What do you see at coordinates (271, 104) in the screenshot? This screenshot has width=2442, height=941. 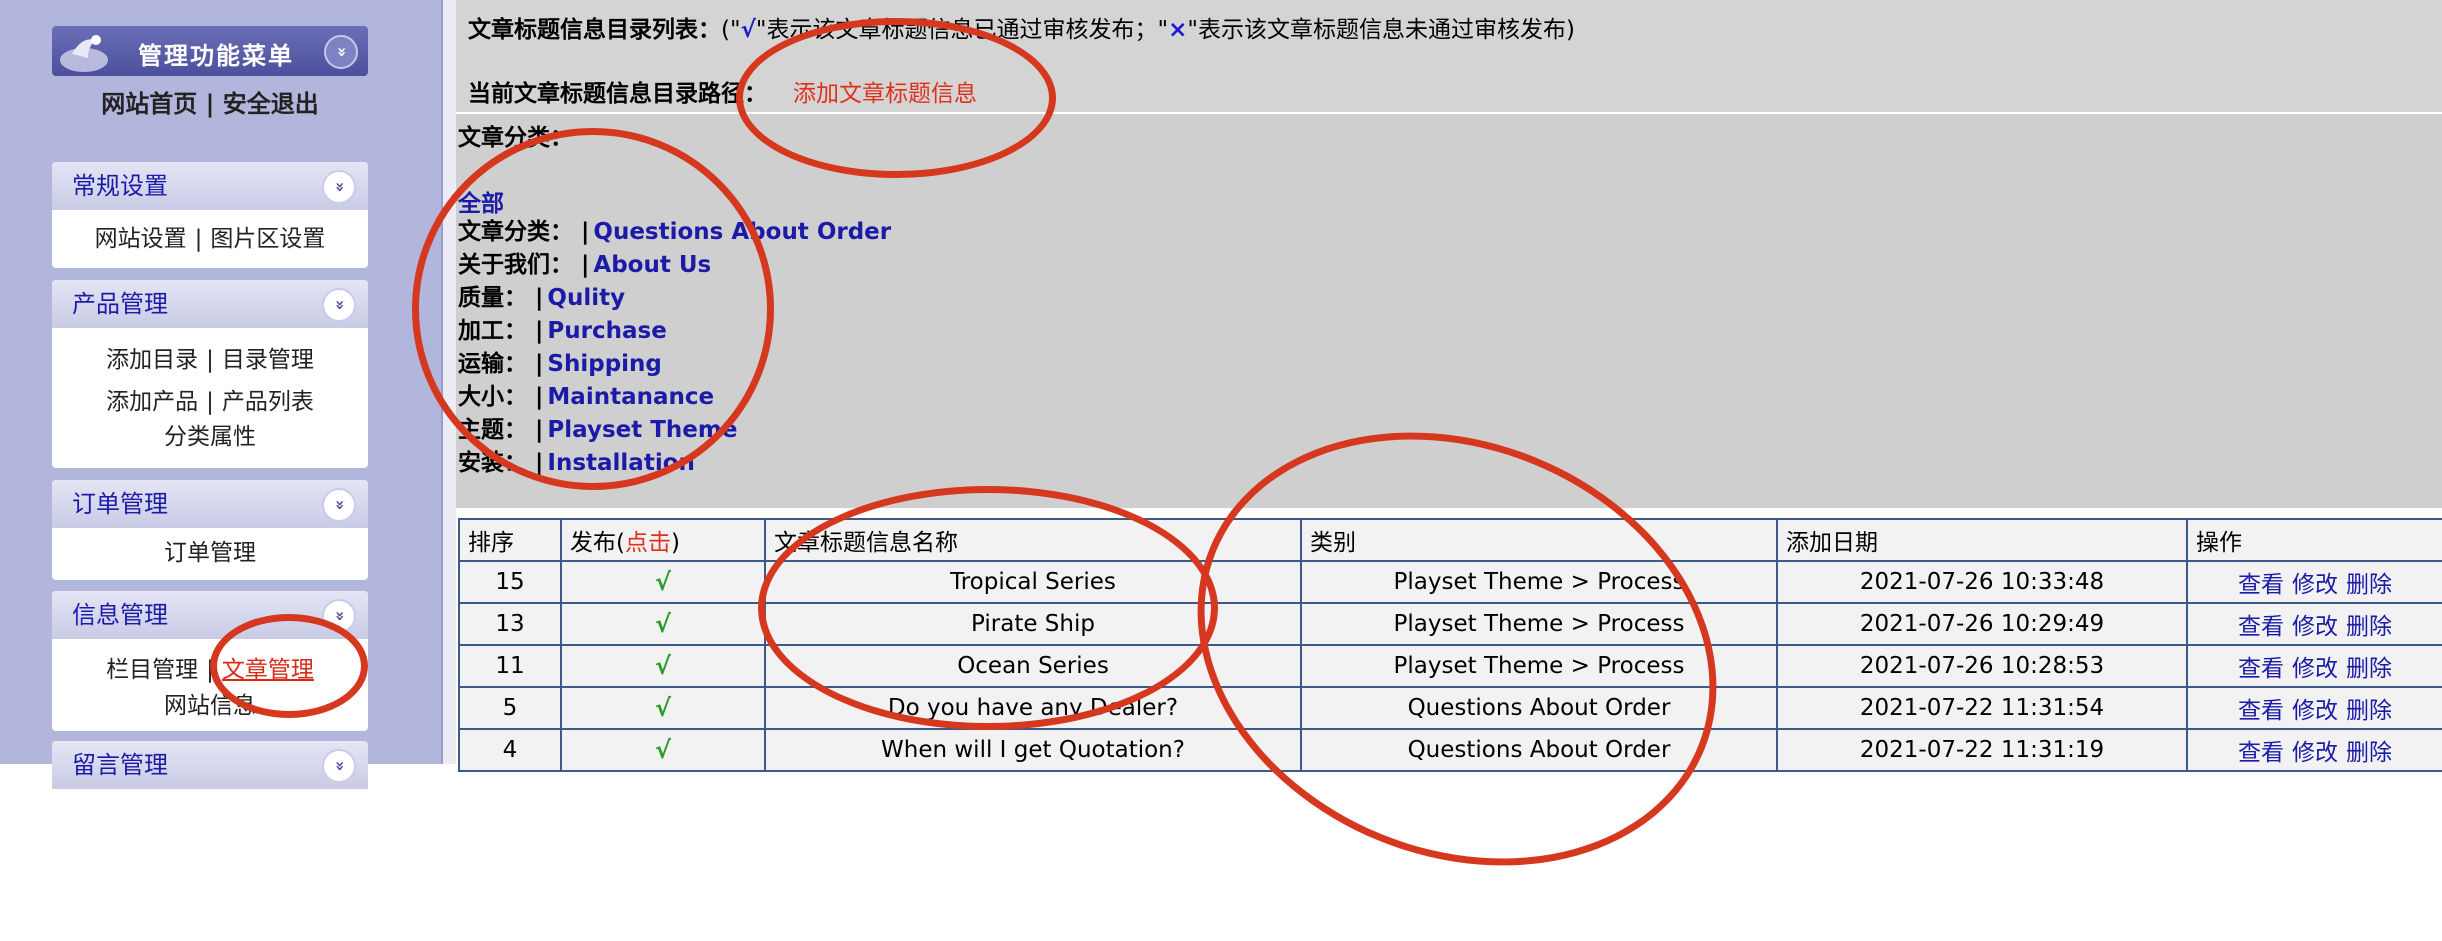 I see `logout-link: 安全退出` at bounding box center [271, 104].